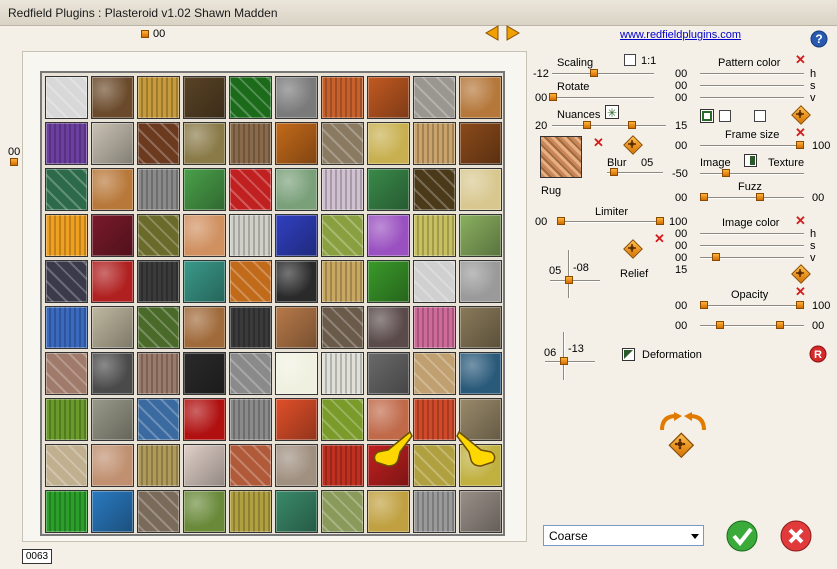  Describe the element at coordinates (716, 257) in the screenshot. I see `image-v-knob` at that location.